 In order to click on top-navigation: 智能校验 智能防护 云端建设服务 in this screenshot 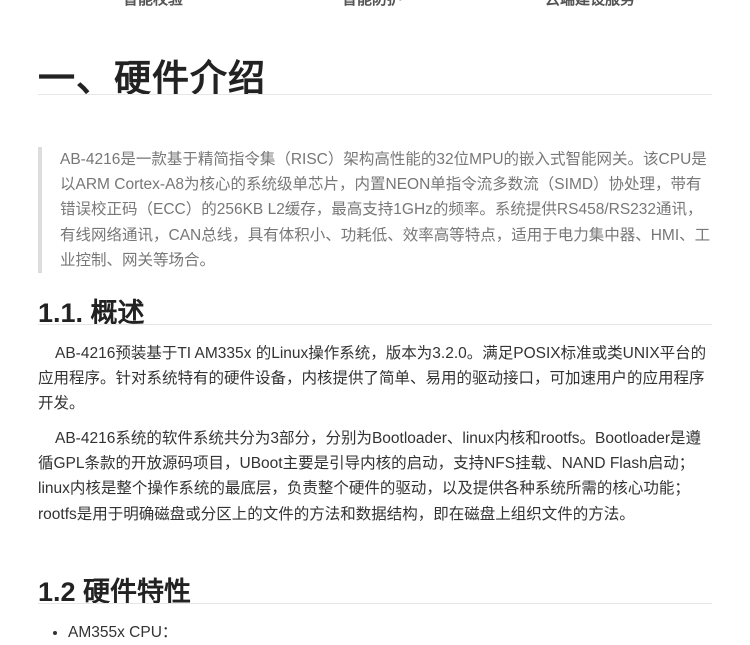, I will do `click(375, 5)`.